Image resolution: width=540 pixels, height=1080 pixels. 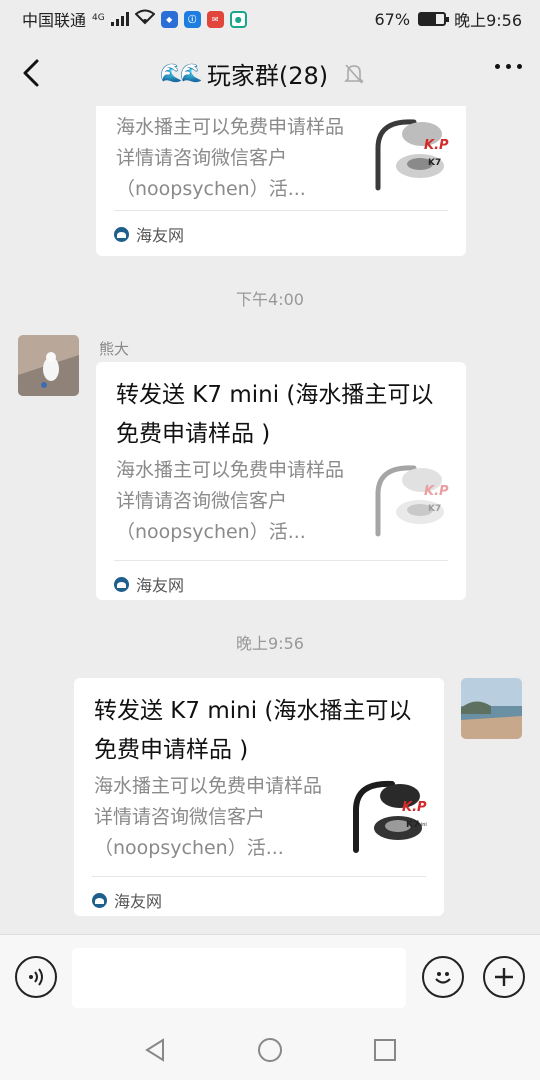 I want to click on sender-name: 熊大, so click(x=114, y=349).